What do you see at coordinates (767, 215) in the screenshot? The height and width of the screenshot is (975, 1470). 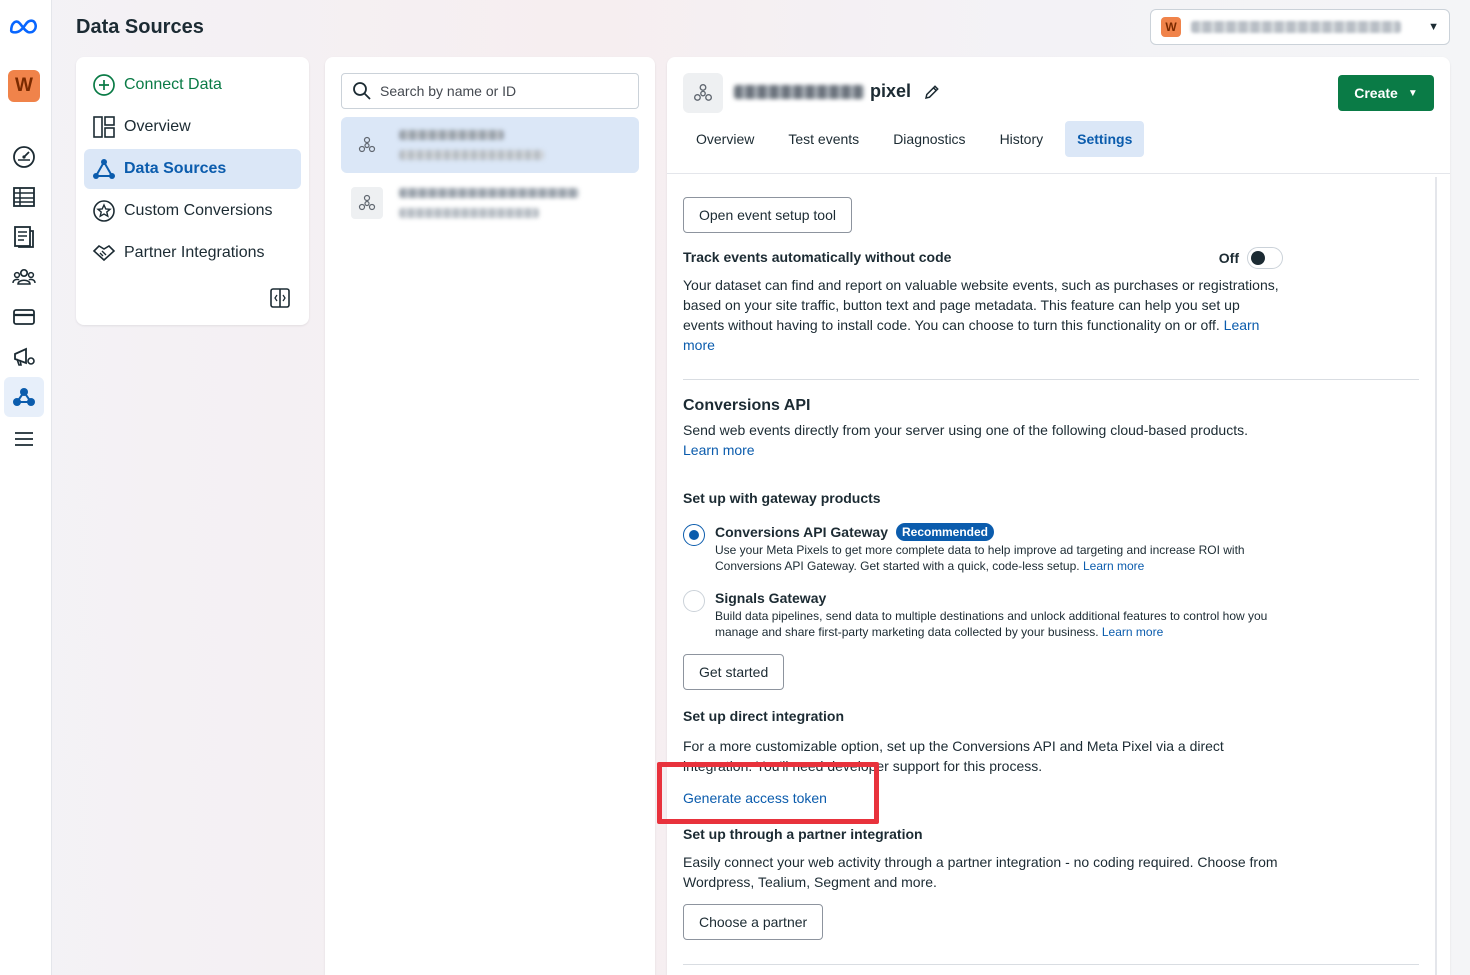 I see `open-event-setup-button: Open event setup tool` at bounding box center [767, 215].